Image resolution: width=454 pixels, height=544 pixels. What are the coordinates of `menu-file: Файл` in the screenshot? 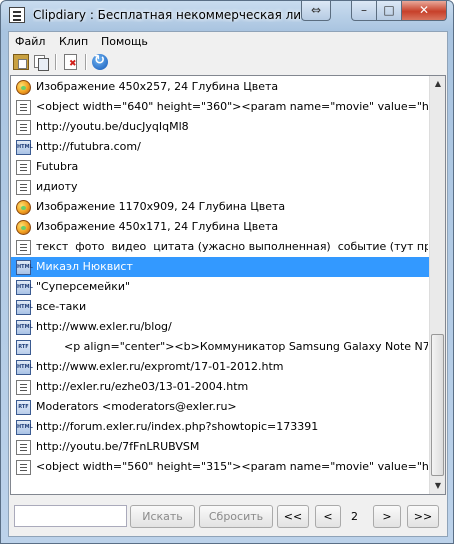 It's located at (30, 41).